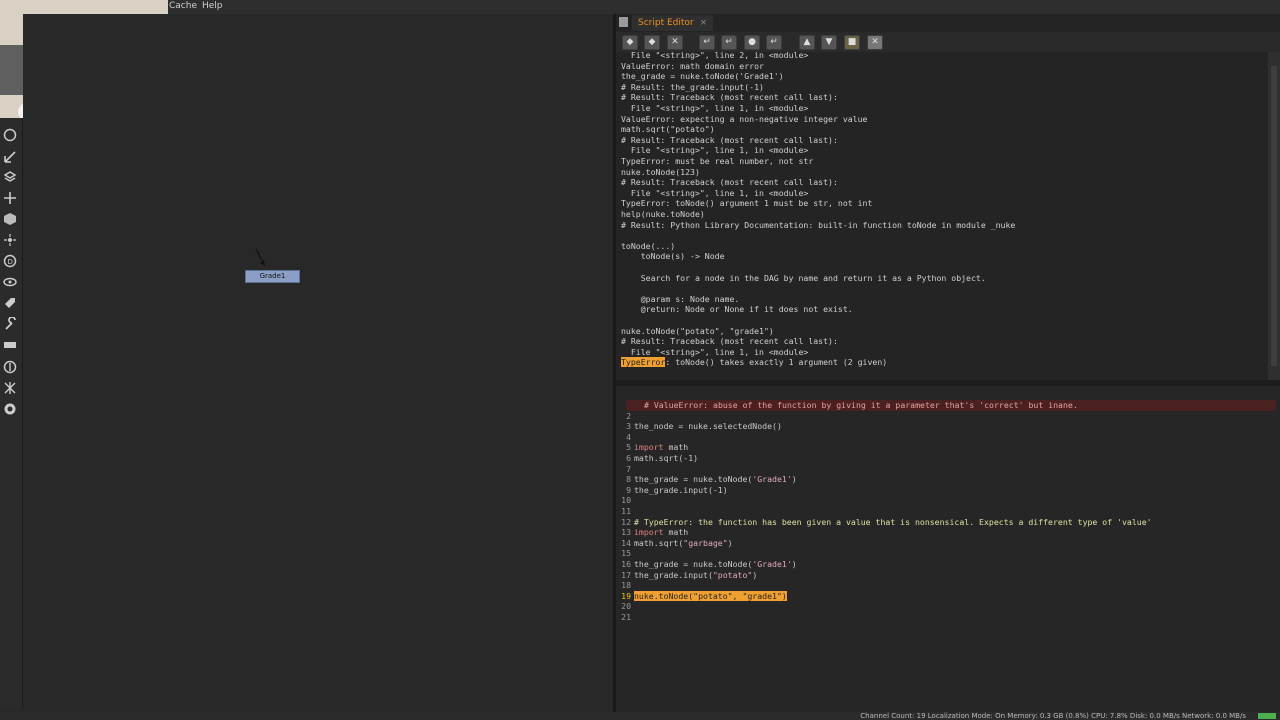 The height and width of the screenshot is (720, 1280). Describe the element at coordinates (183, 6) in the screenshot. I see `menu-cache: Cache` at that location.